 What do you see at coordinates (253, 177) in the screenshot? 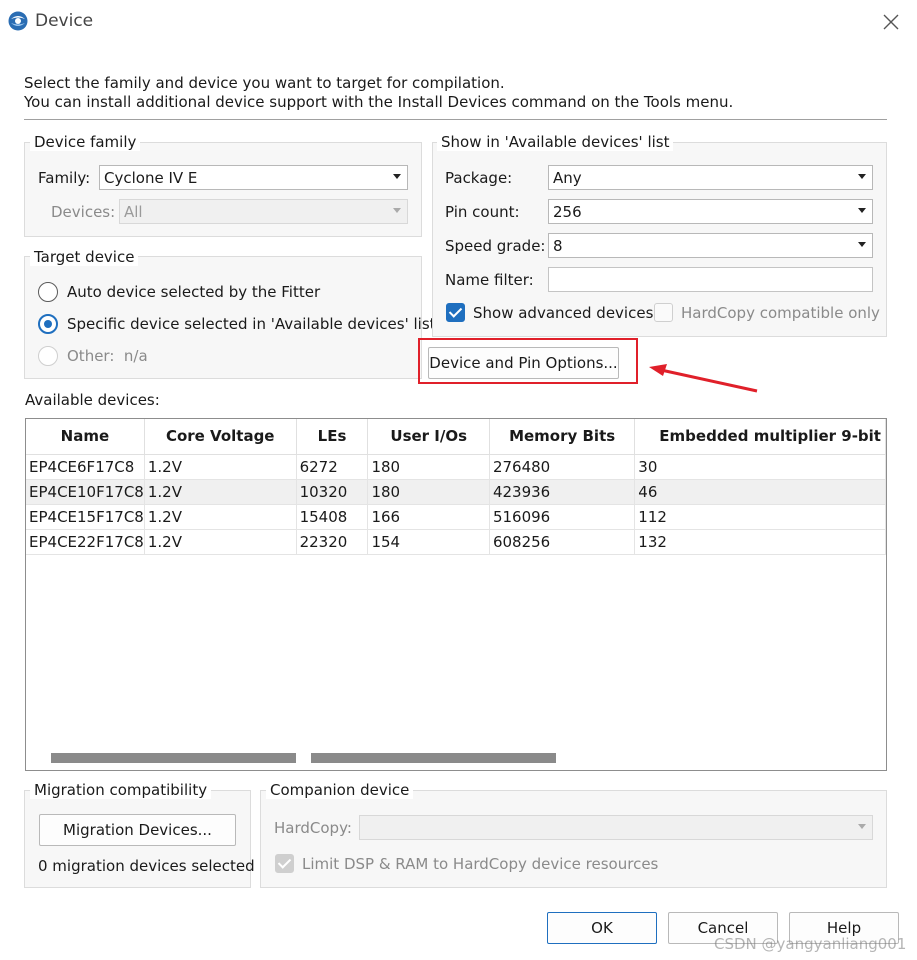
I see `family-select: Cyclone IV E` at bounding box center [253, 177].